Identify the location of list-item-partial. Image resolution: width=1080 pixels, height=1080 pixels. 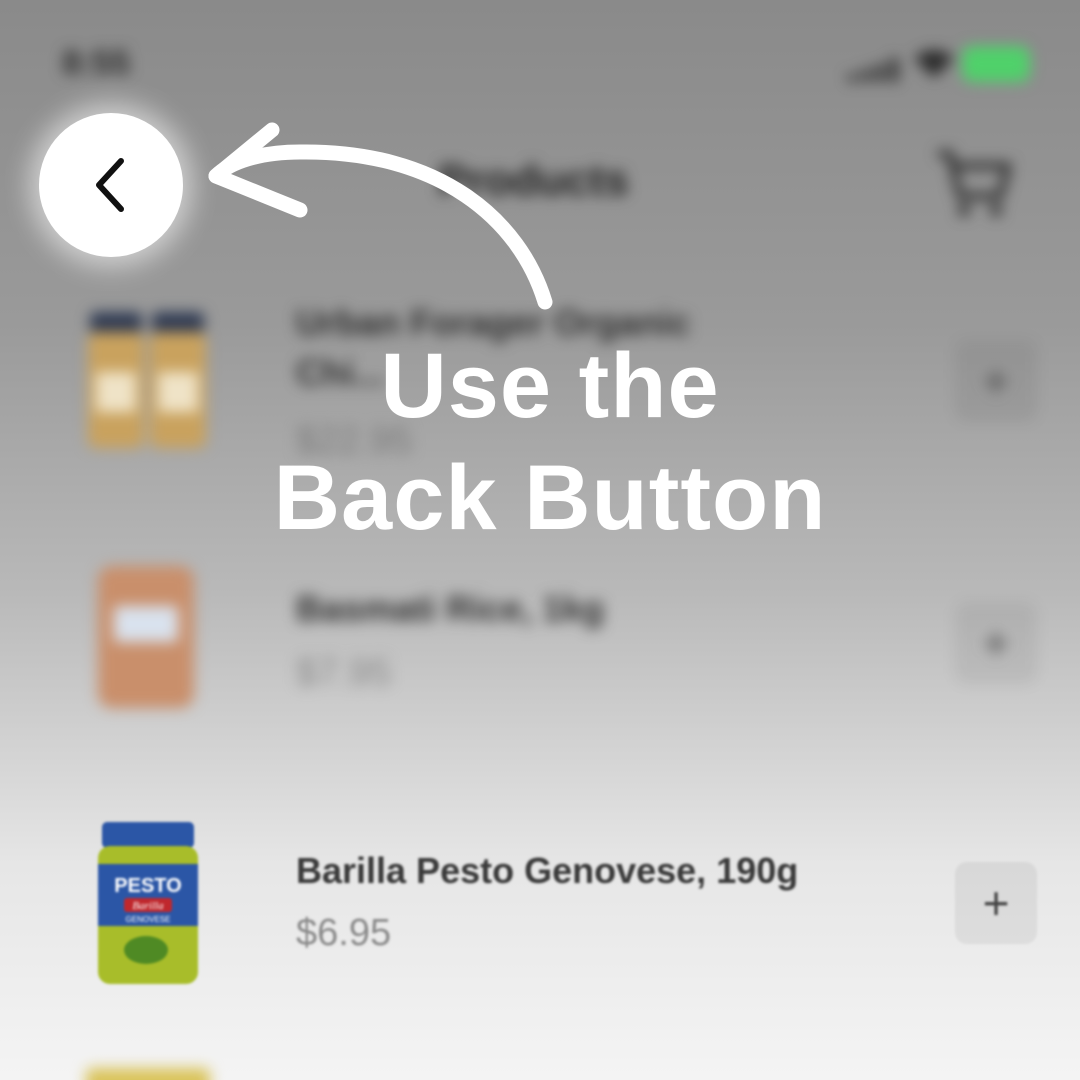
(148, 1074).